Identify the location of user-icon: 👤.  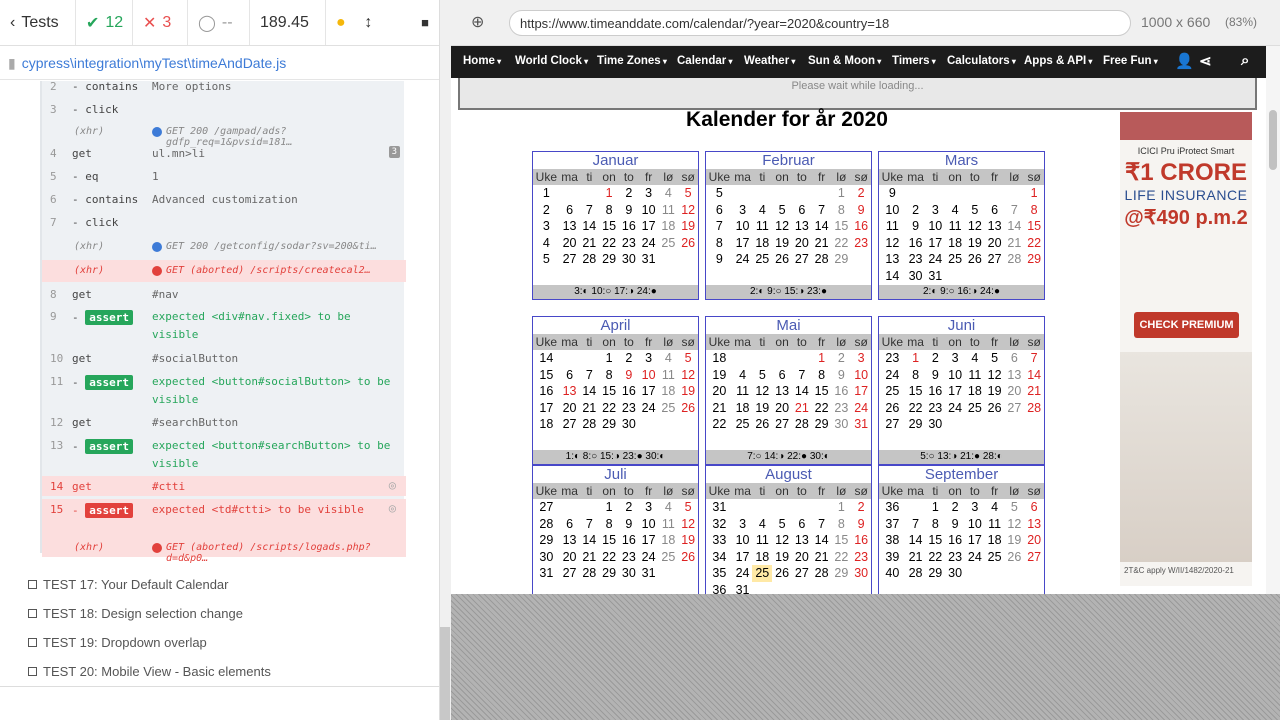
(1184, 61).